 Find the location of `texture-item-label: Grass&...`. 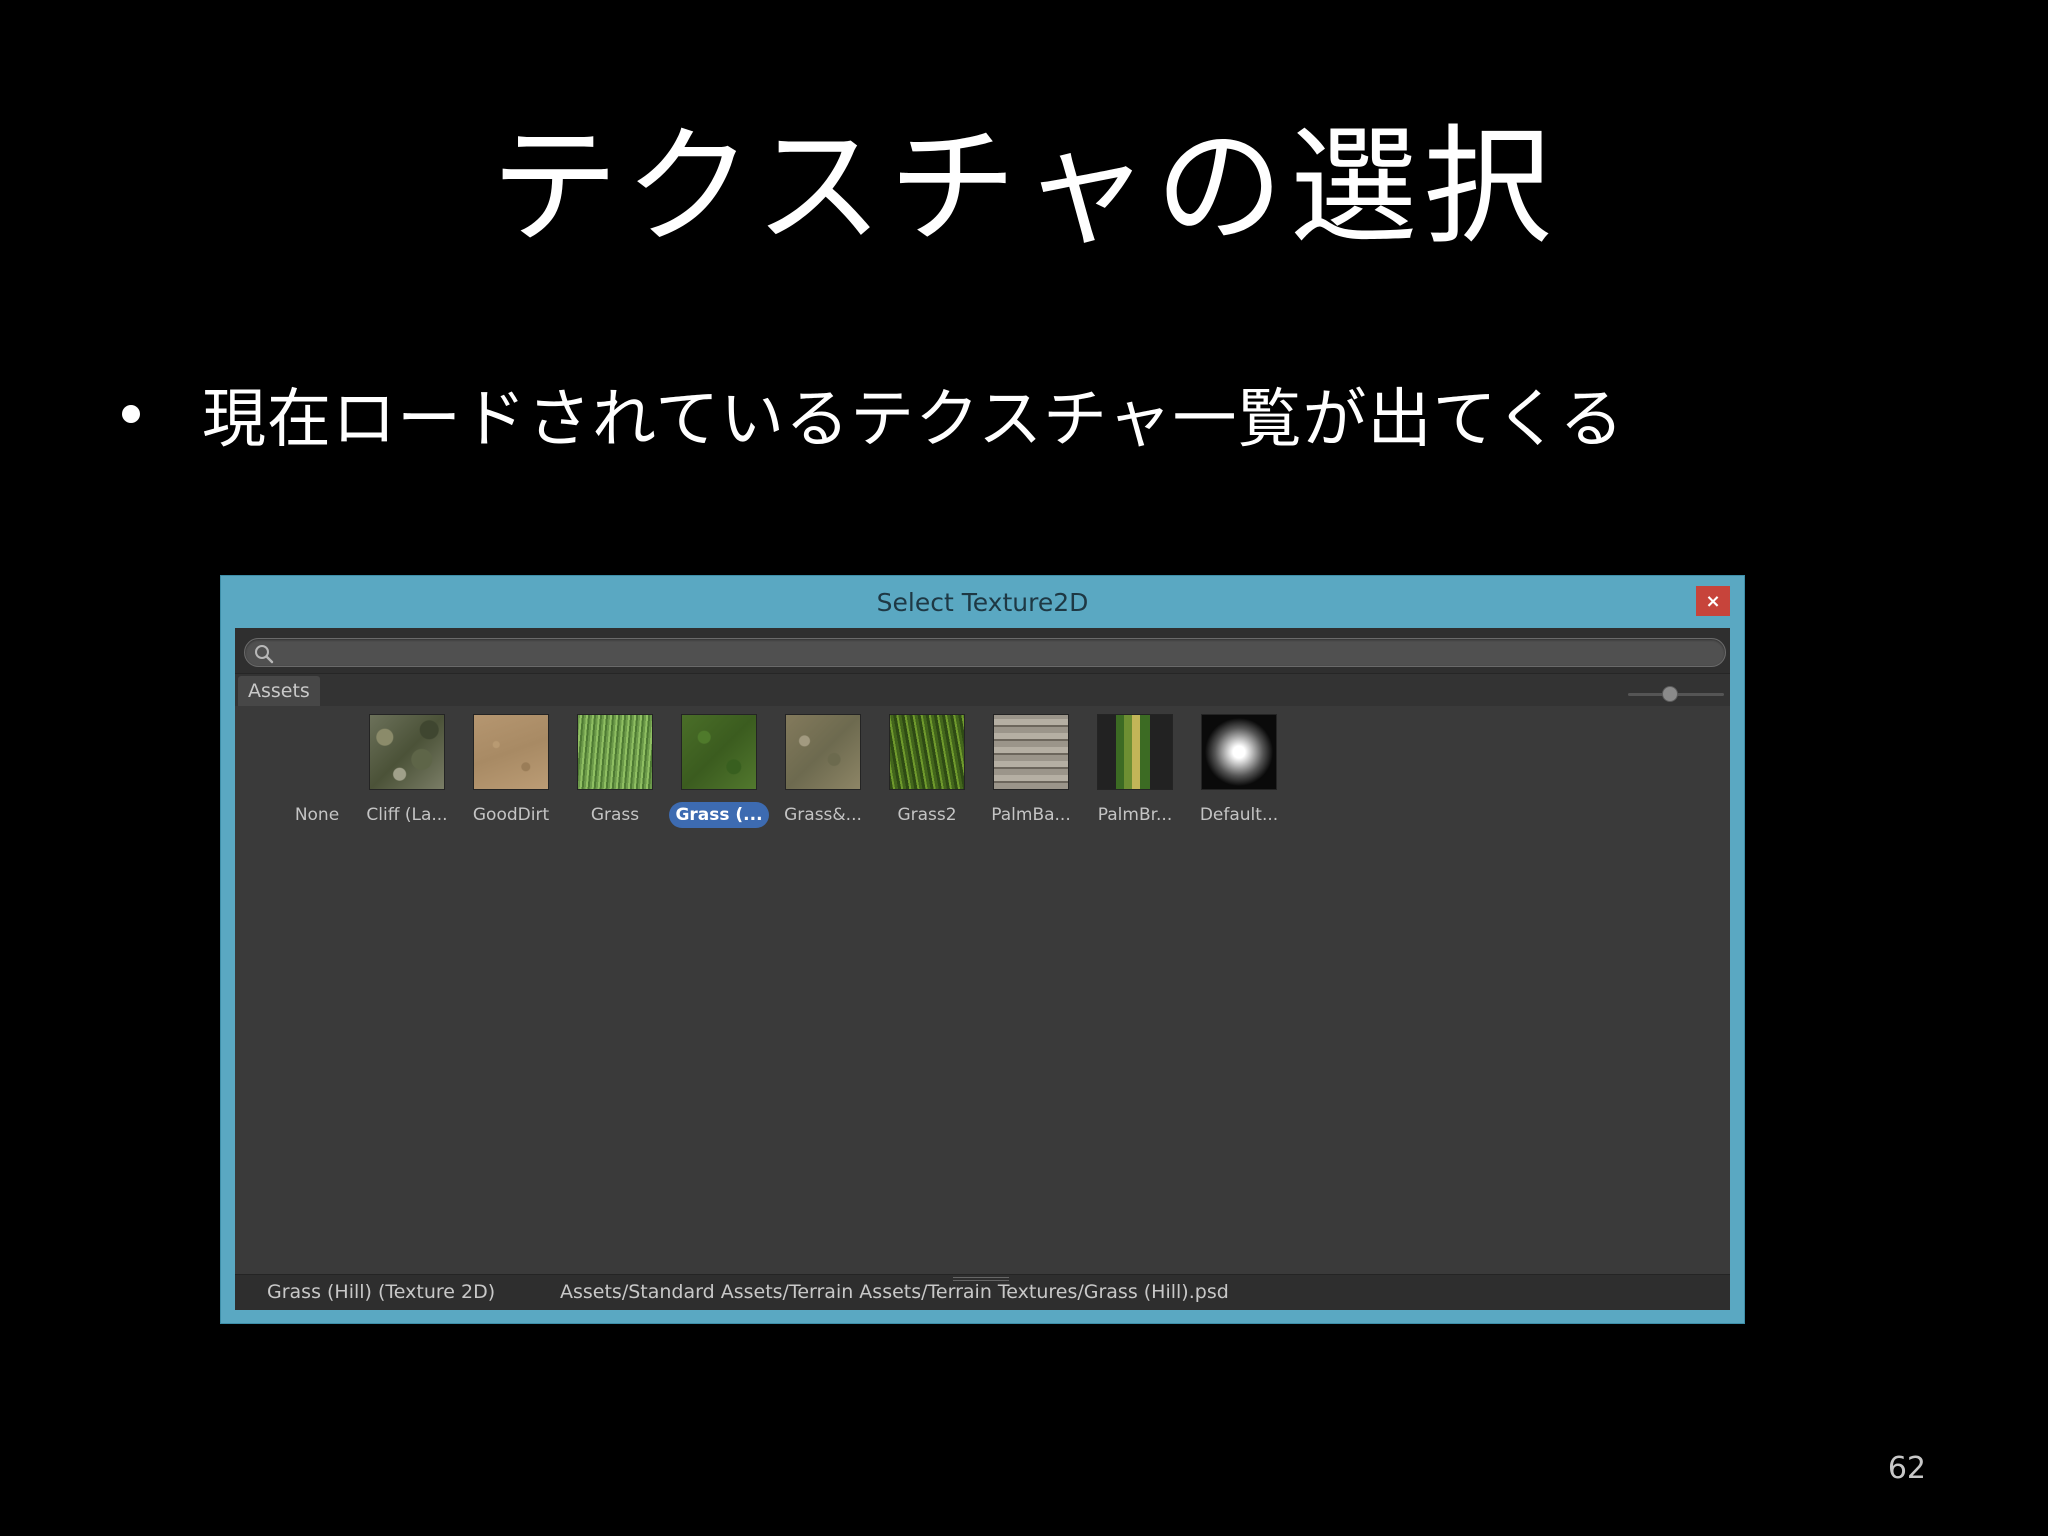

texture-item-label: Grass&... is located at coordinates (823, 815).